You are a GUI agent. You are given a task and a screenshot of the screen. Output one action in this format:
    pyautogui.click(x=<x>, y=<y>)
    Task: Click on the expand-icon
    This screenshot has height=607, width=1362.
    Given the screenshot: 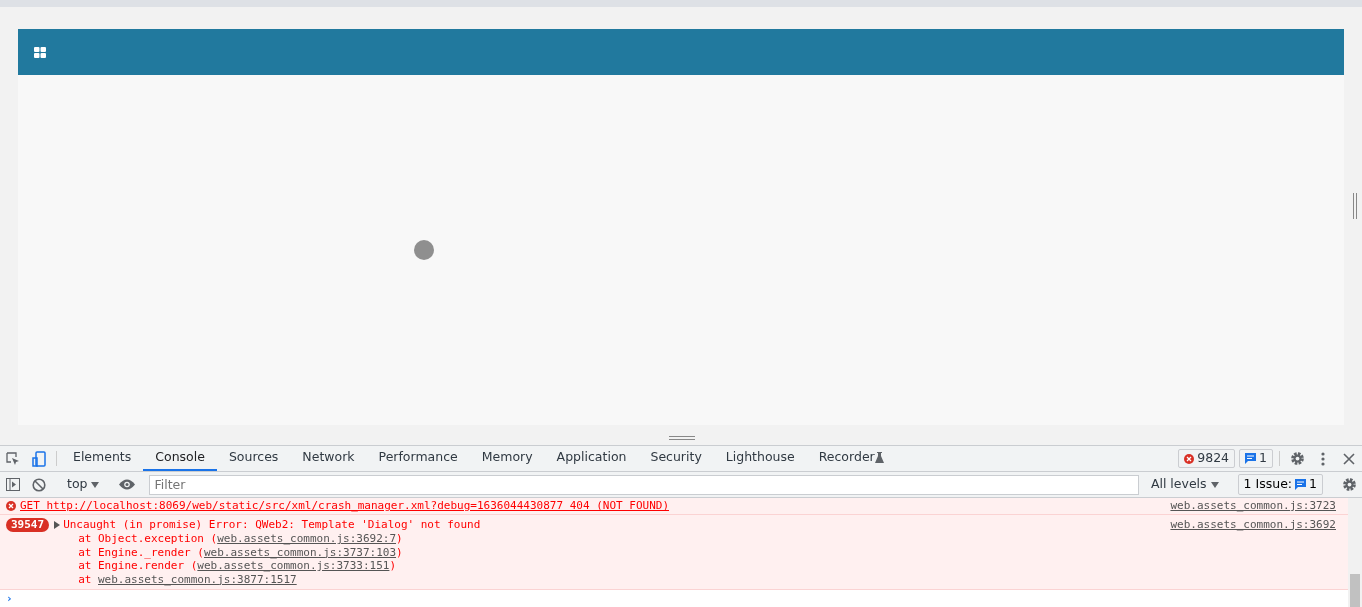 What is the action you would take?
    pyautogui.click(x=57, y=525)
    